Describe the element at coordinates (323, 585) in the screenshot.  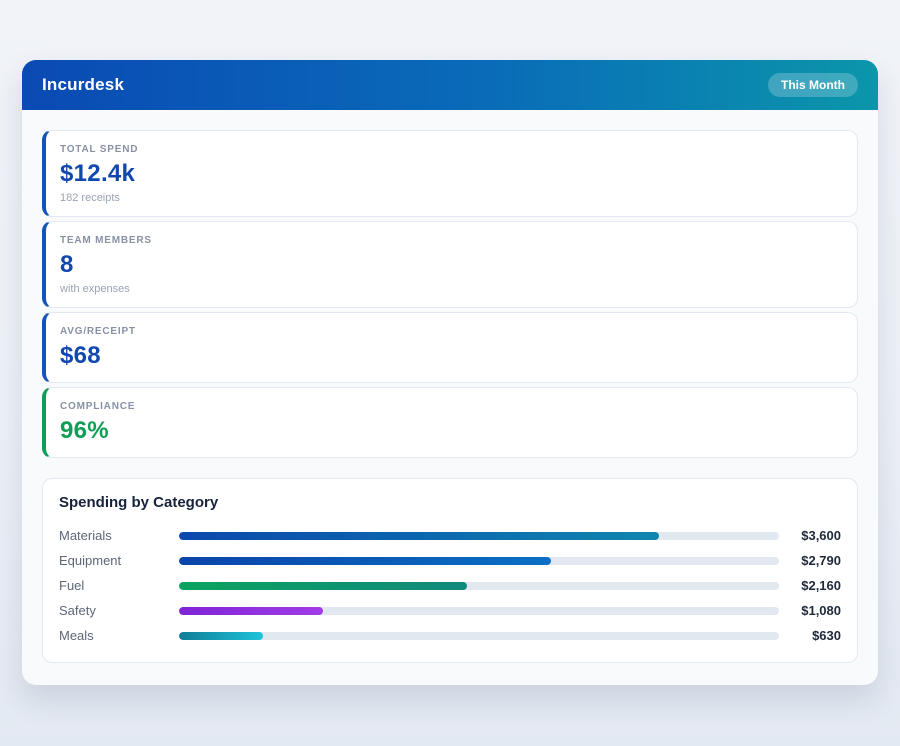
I see `bar-fill-fuel` at that location.